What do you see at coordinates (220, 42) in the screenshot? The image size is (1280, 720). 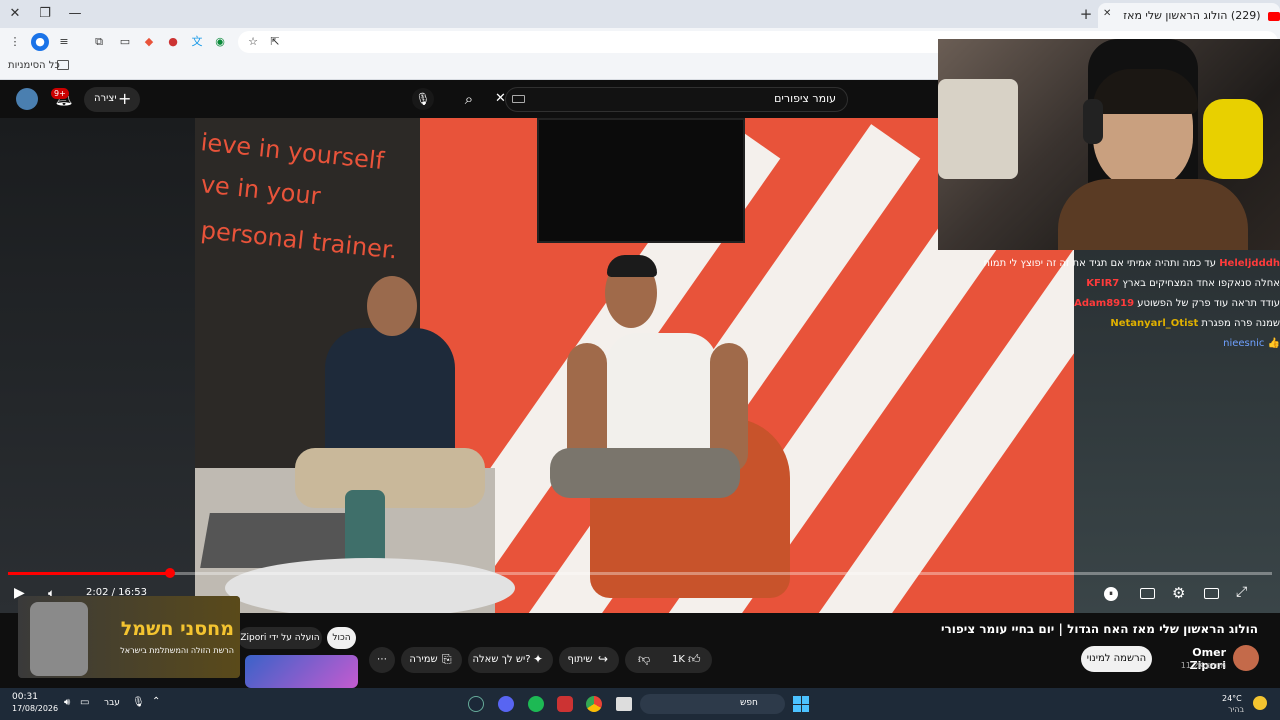 I see `extension-icon-4: ◉` at bounding box center [220, 42].